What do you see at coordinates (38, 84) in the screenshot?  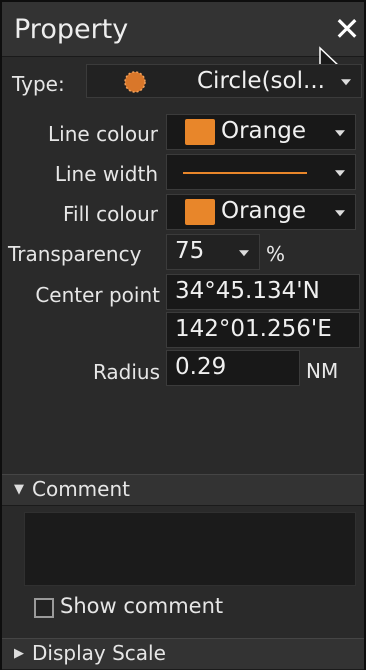 I see `type-label: Type:` at bounding box center [38, 84].